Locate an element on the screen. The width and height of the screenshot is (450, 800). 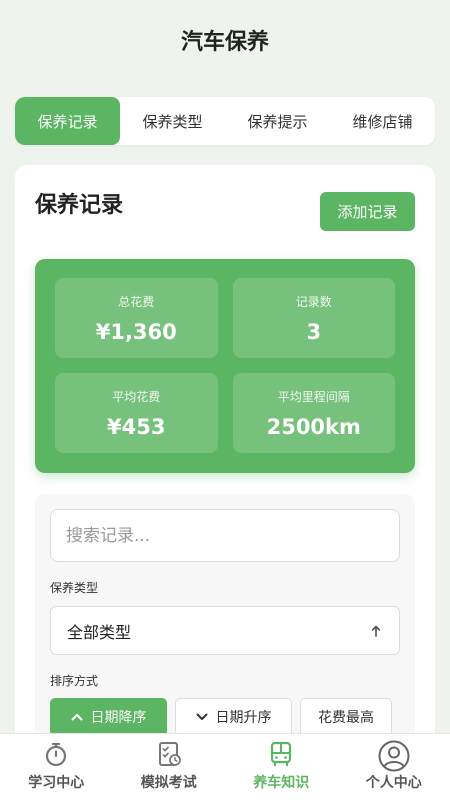
sort-cost-highest-button: 花费最高 is located at coordinates (346, 717).